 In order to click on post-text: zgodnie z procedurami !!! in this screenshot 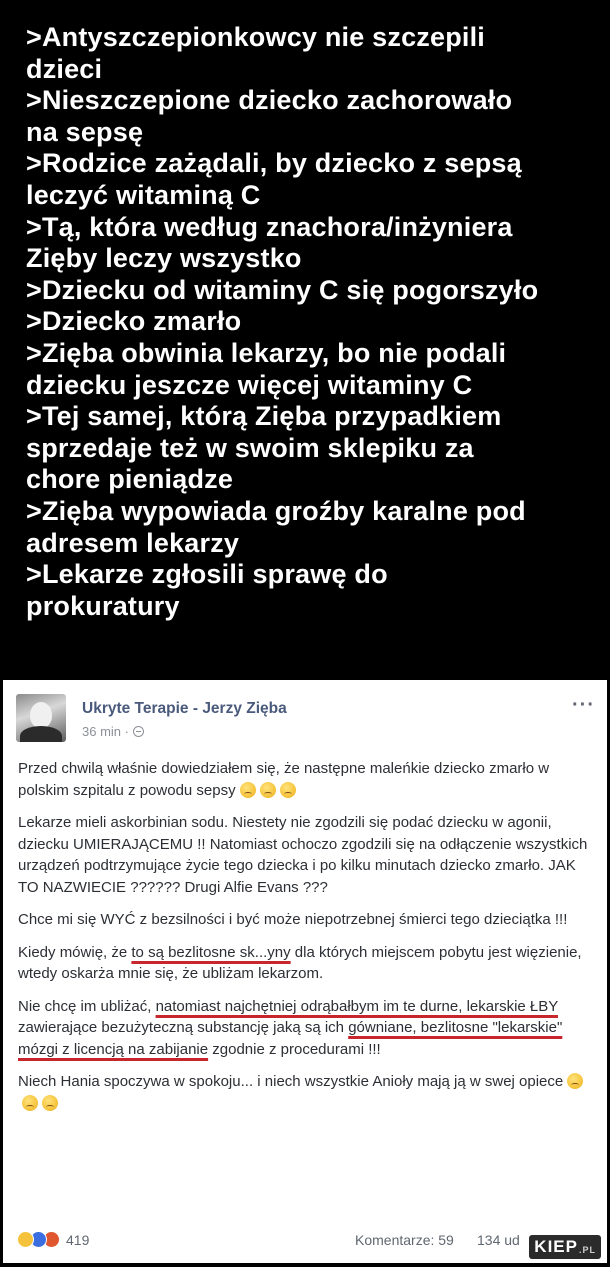, I will do `click(294, 1049)`.